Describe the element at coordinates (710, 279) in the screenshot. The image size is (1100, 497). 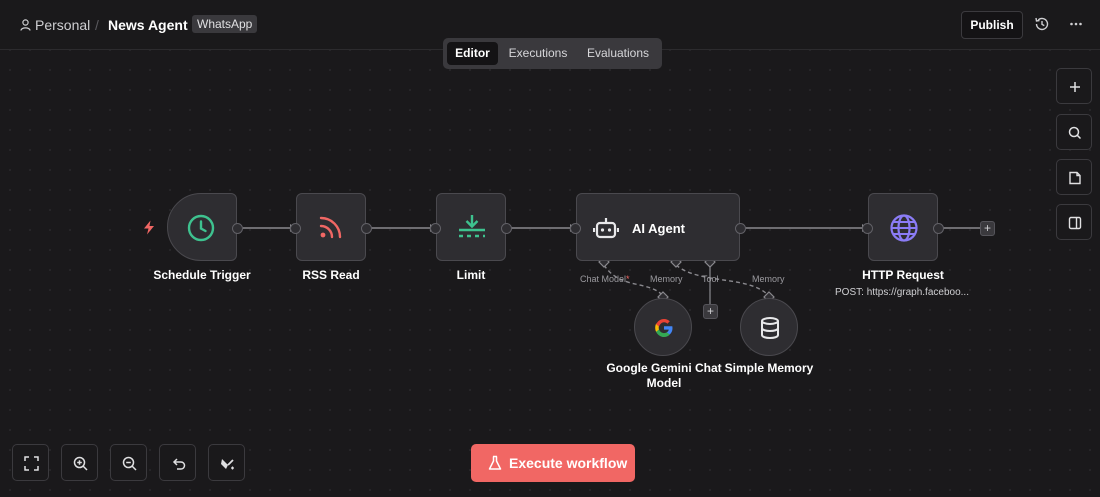
I see `slot-label-tool: Tool` at that location.